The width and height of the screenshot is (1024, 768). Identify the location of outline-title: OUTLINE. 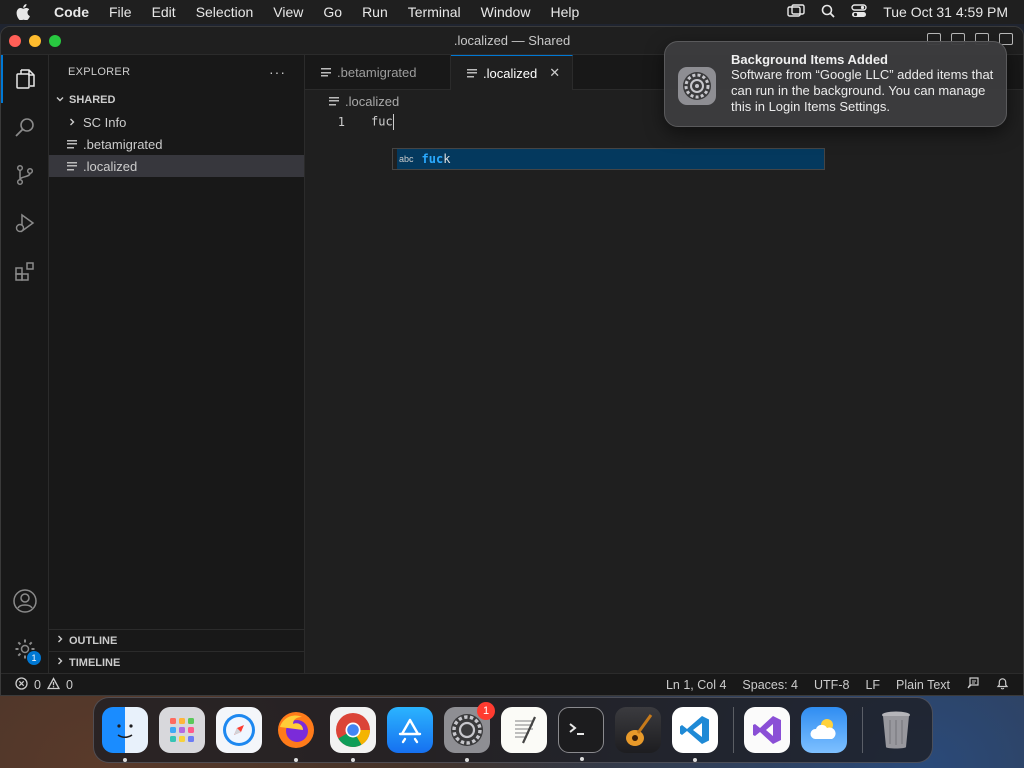
(93, 640).